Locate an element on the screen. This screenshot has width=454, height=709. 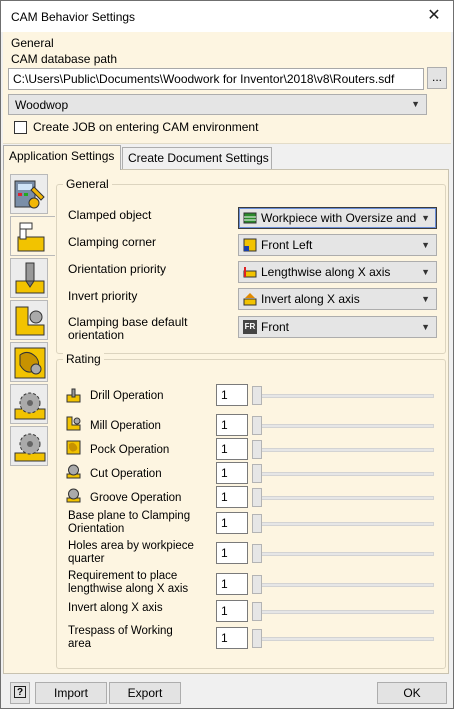
clamping-corner-dropdown: Front Left ▼ is located at coordinates (337, 245).